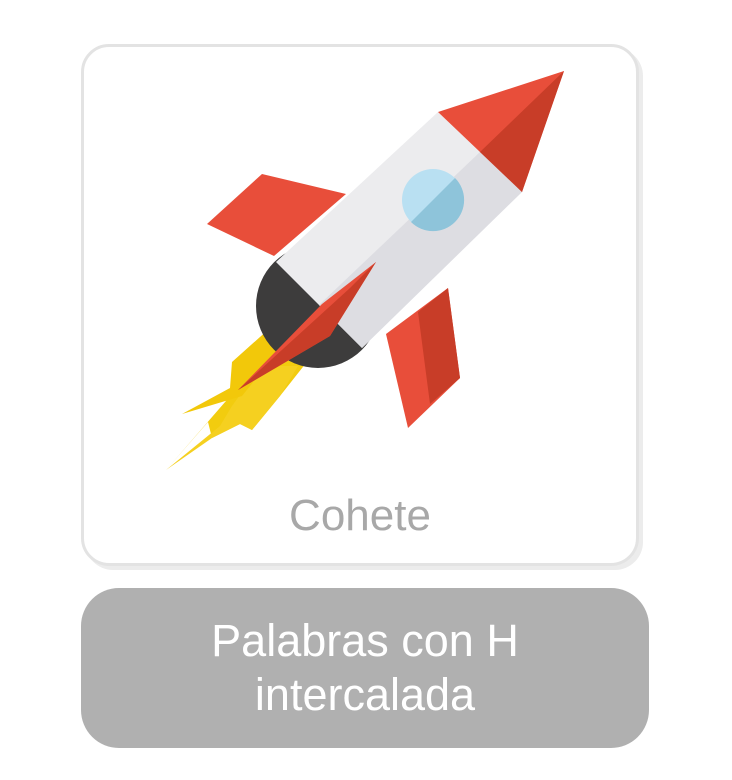  What do you see at coordinates (360, 515) in the screenshot?
I see `word-label: Cohete` at bounding box center [360, 515].